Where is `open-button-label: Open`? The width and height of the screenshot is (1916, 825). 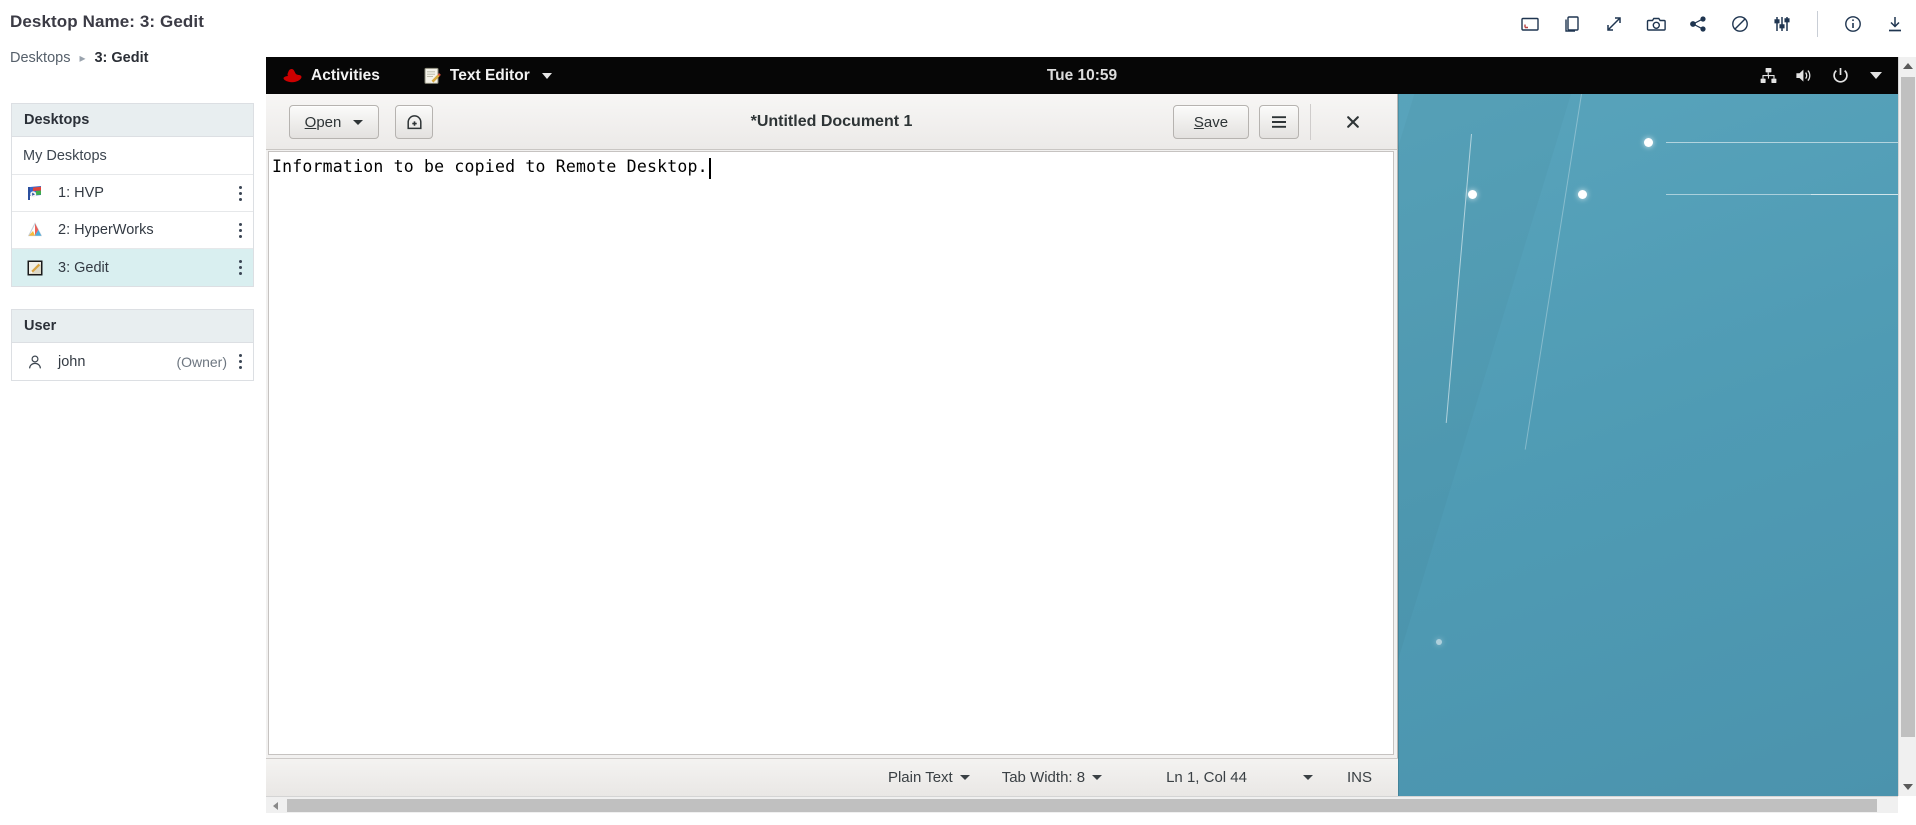 open-button-label: Open is located at coordinates (323, 122).